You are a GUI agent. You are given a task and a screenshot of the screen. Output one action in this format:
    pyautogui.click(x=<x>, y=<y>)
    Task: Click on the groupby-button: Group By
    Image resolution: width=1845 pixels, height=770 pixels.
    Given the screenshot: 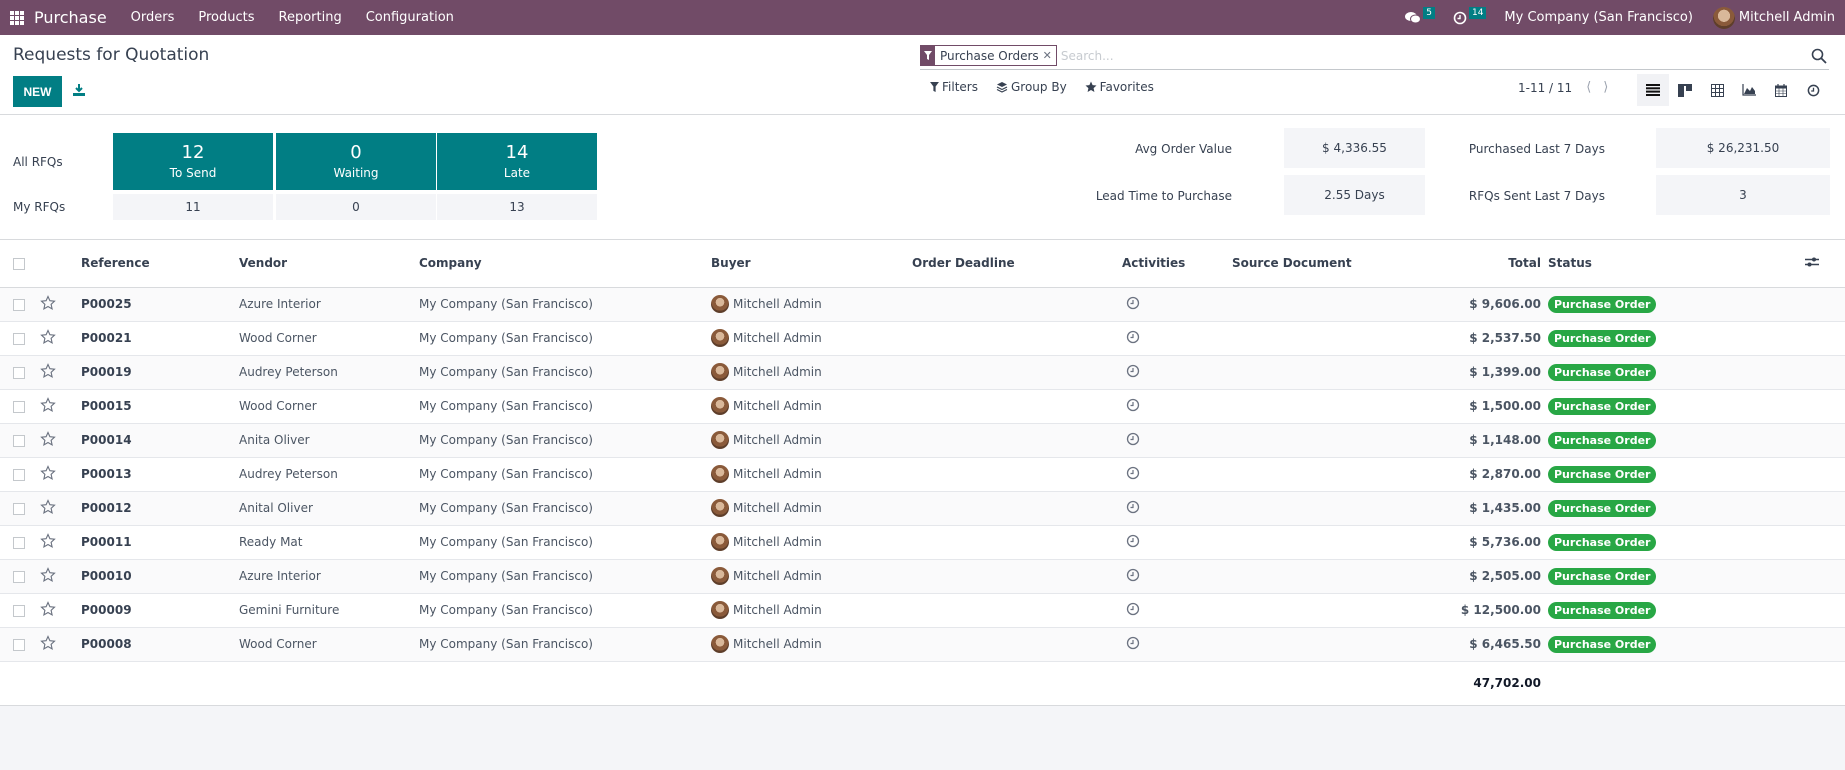 What is the action you would take?
    pyautogui.click(x=1031, y=87)
    